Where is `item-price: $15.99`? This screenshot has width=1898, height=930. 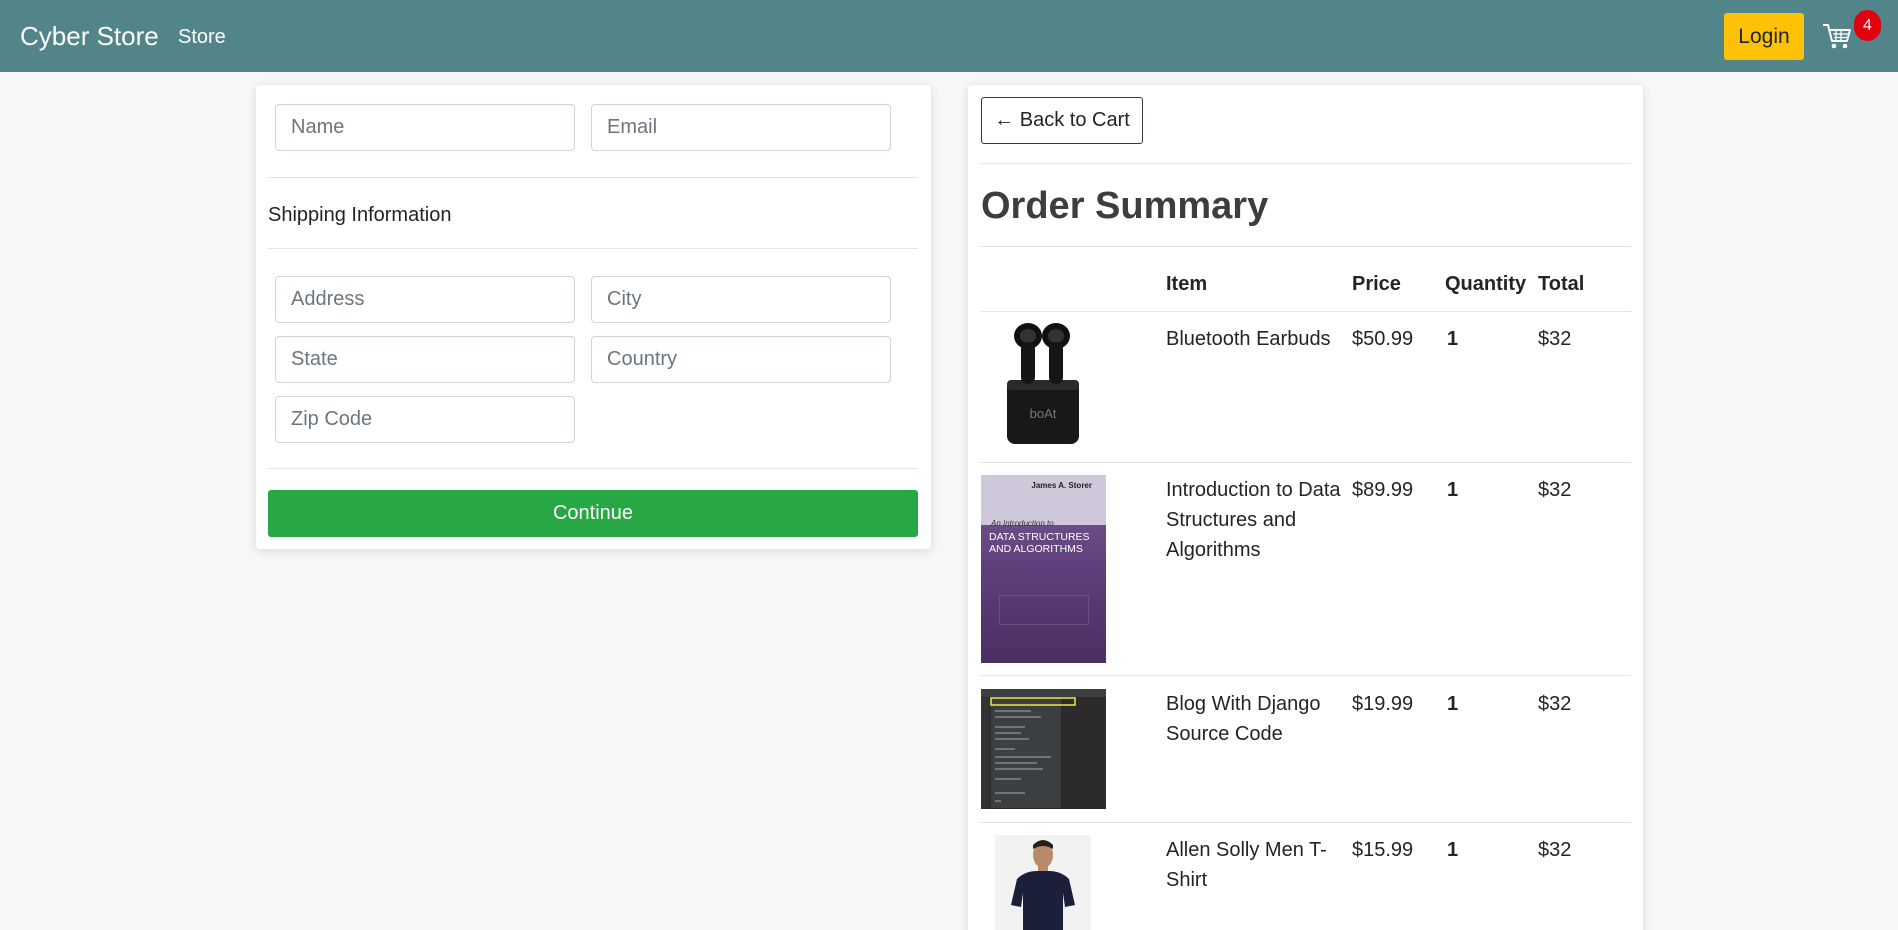
item-price: $15.99 is located at coordinates (1383, 850).